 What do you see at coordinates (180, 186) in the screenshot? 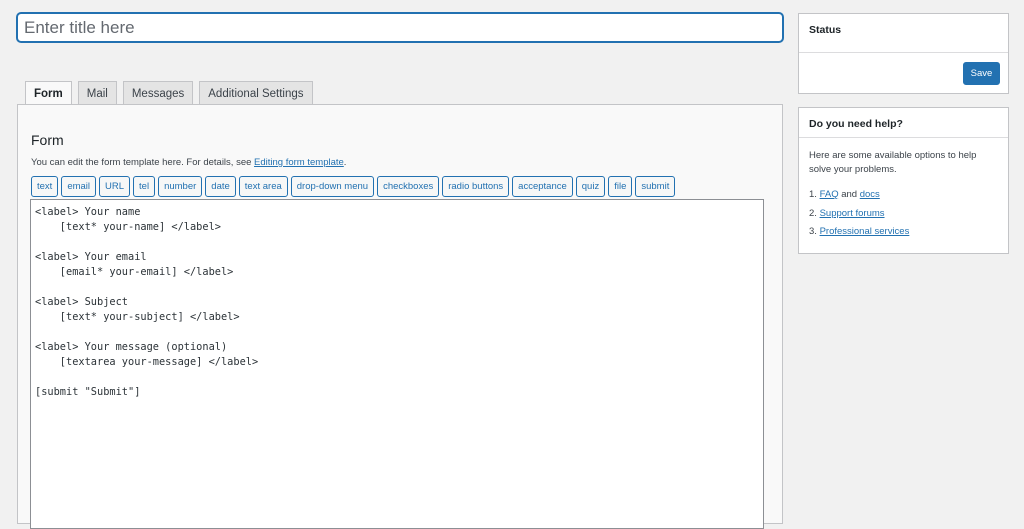
I see `tag-number-button: number` at bounding box center [180, 186].